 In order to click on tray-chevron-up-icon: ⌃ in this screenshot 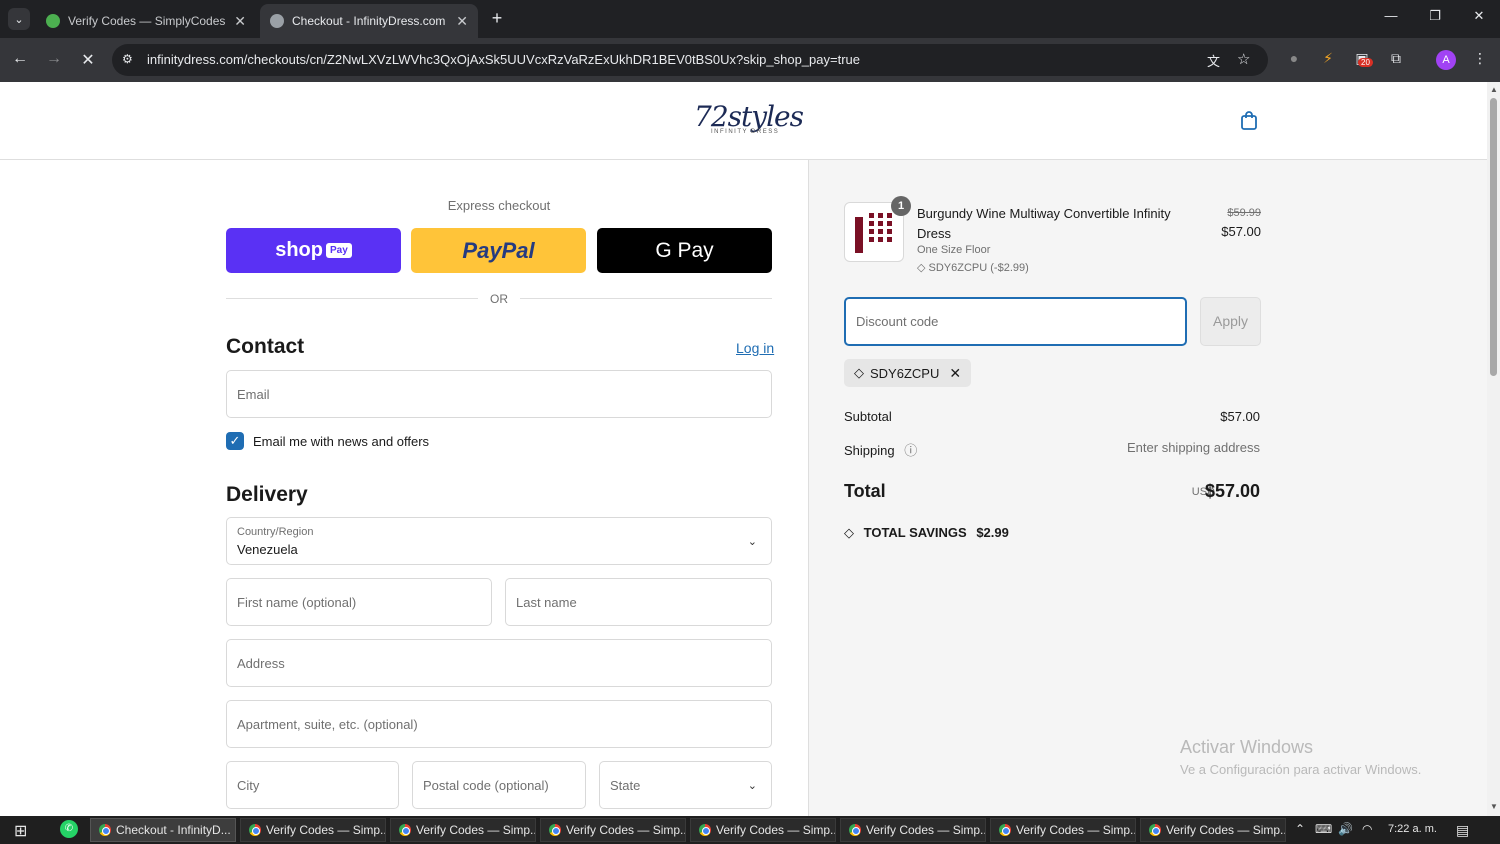, I will do `click(1300, 829)`.